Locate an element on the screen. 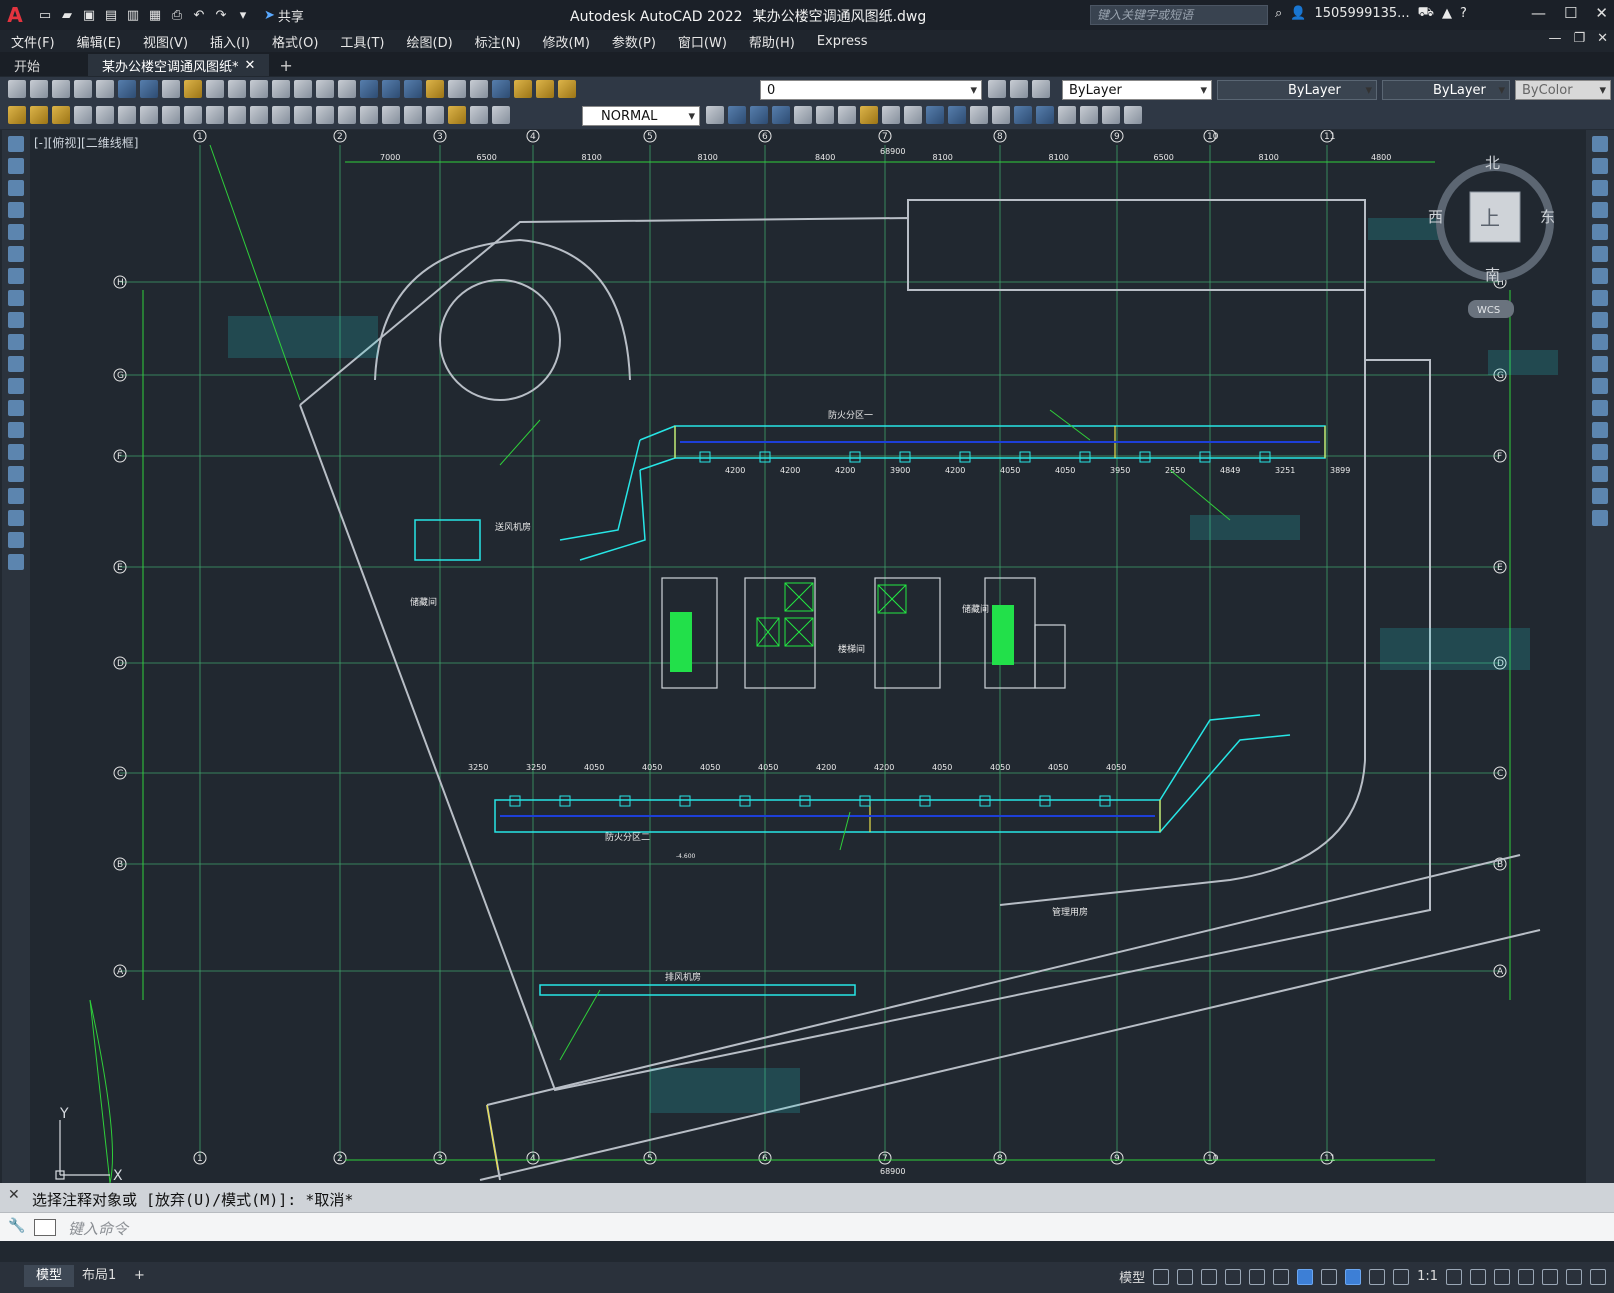 This screenshot has width=1614, height=1293. publish-tool-icon is located at coordinates (127, 89).